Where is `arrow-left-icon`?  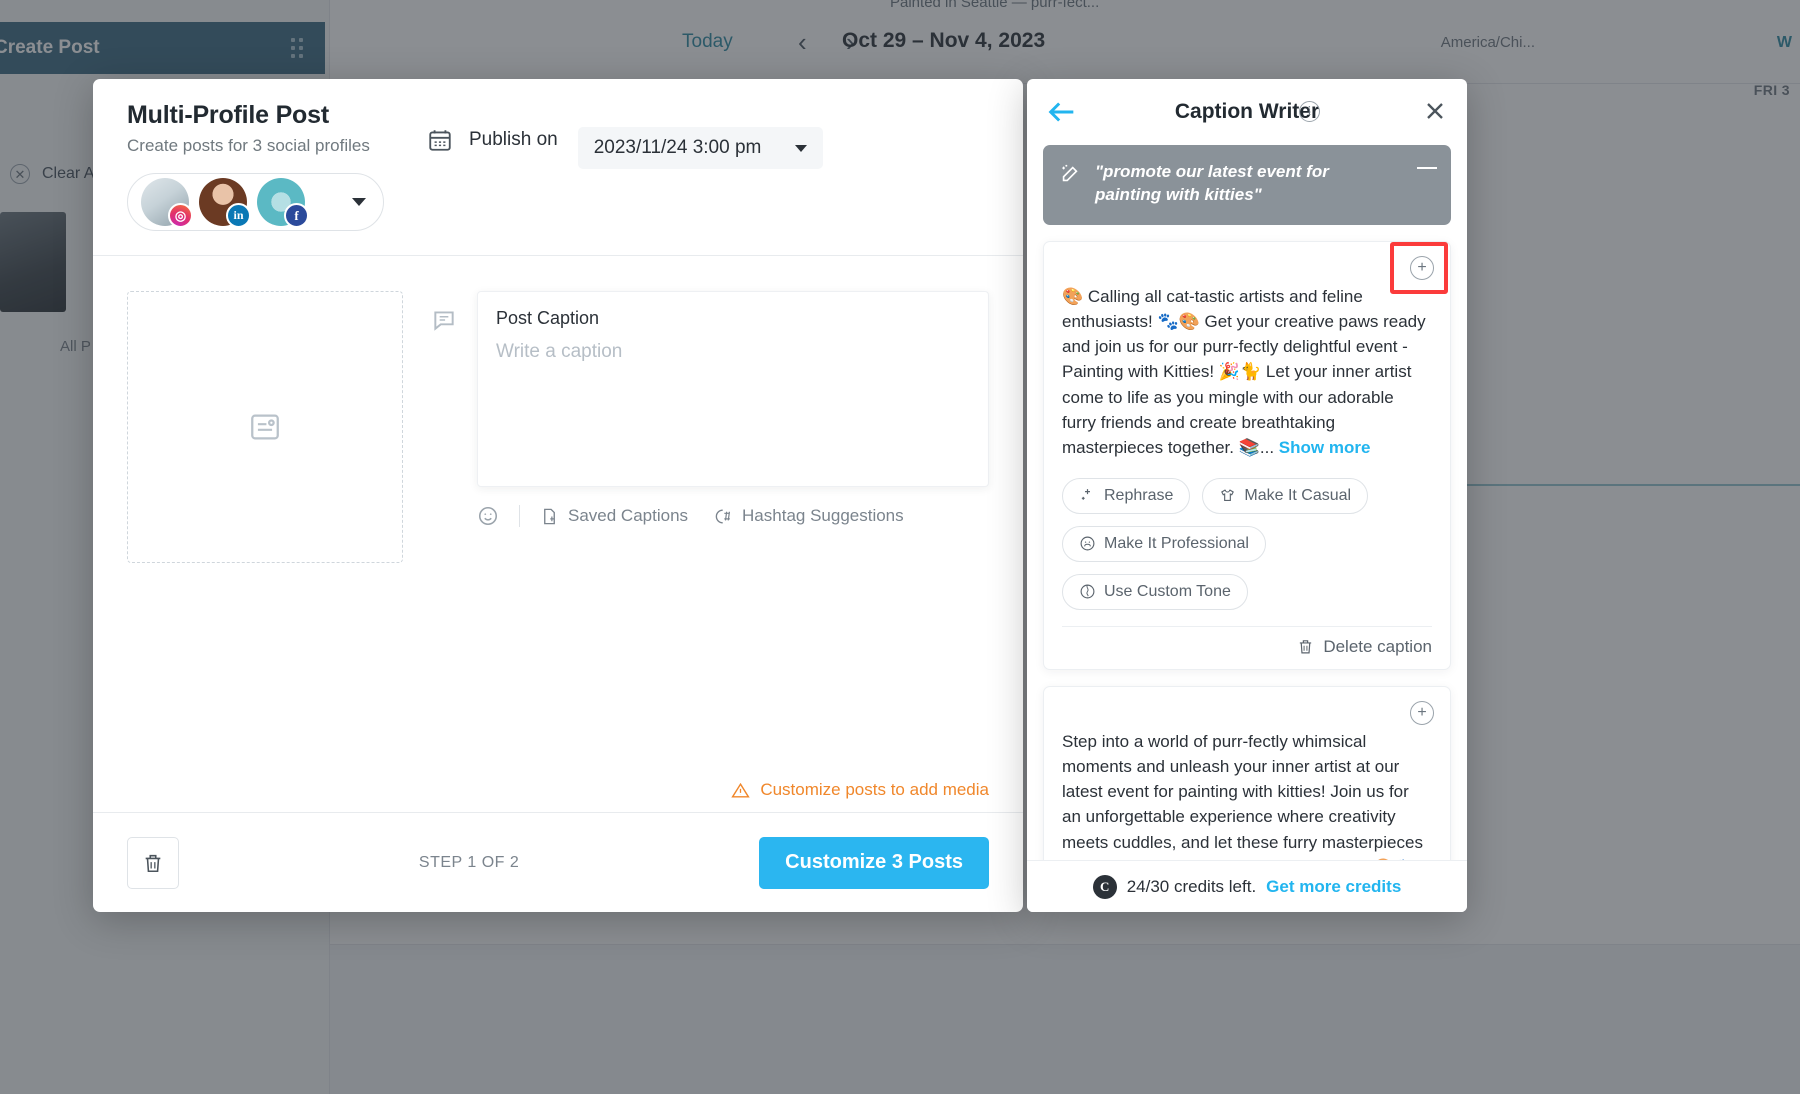
arrow-left-icon is located at coordinates (1062, 112).